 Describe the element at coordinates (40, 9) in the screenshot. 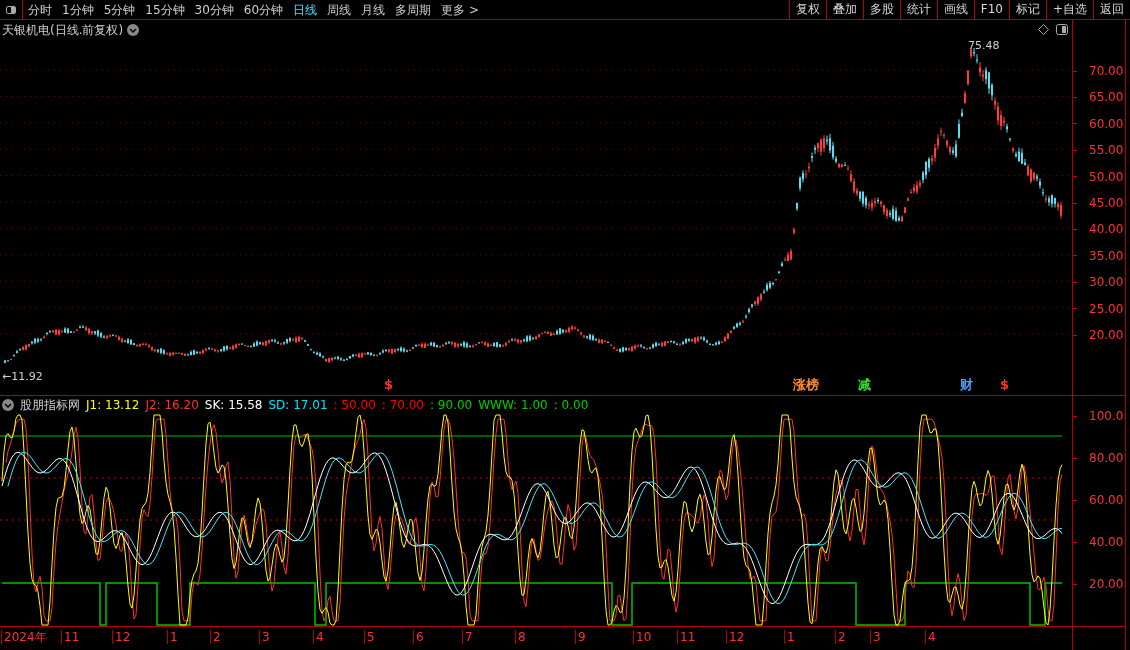

I see `period-tab: 分时` at that location.